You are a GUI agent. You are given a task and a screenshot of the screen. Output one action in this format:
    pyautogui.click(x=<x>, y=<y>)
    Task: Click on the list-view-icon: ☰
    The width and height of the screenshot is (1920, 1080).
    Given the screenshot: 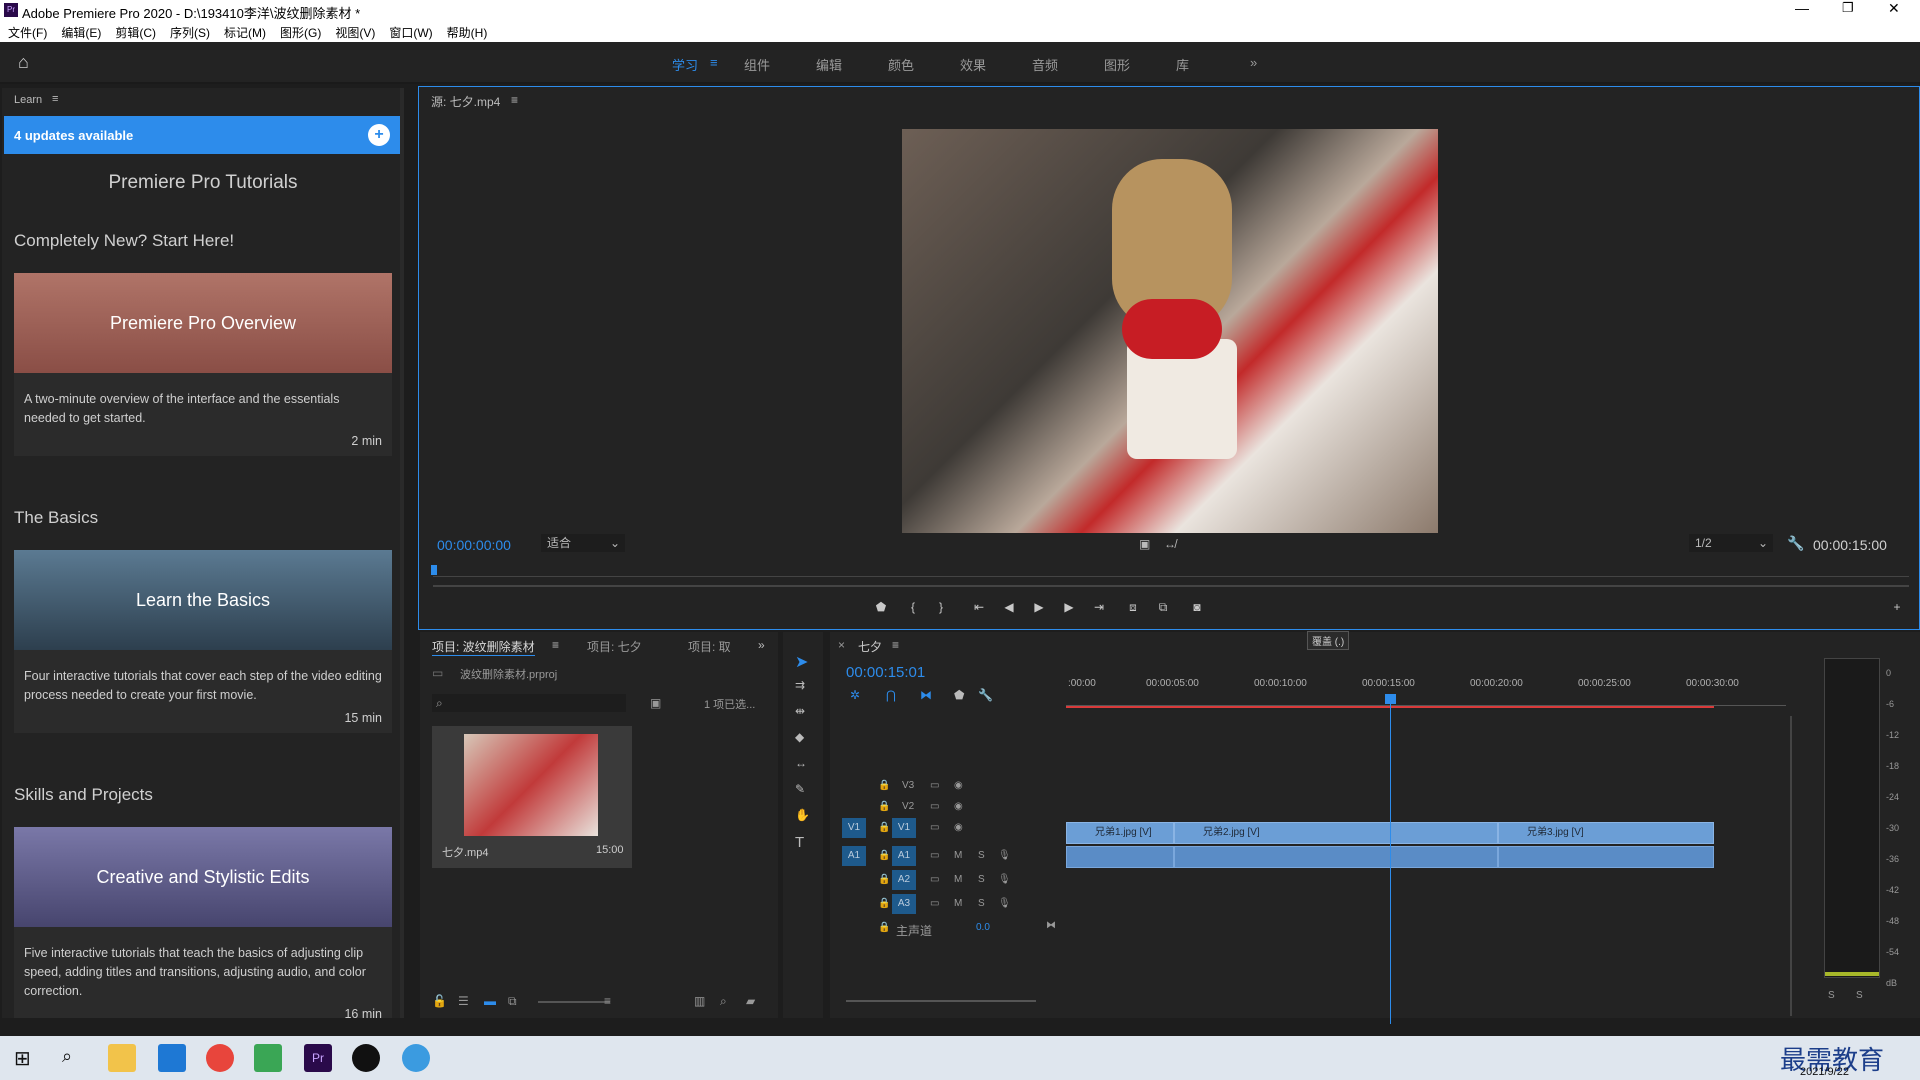 What is the action you would take?
    pyautogui.click(x=463, y=1001)
    